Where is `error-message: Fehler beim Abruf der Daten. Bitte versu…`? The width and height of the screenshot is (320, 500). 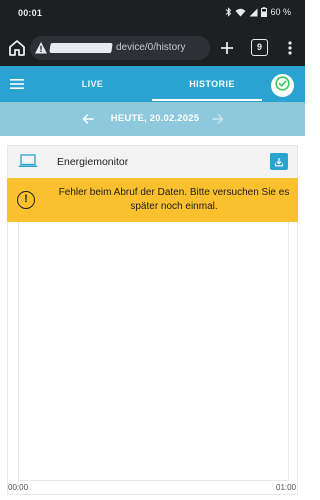 error-message: Fehler beim Abruf der Daten. Bitte versu… is located at coordinates (174, 199).